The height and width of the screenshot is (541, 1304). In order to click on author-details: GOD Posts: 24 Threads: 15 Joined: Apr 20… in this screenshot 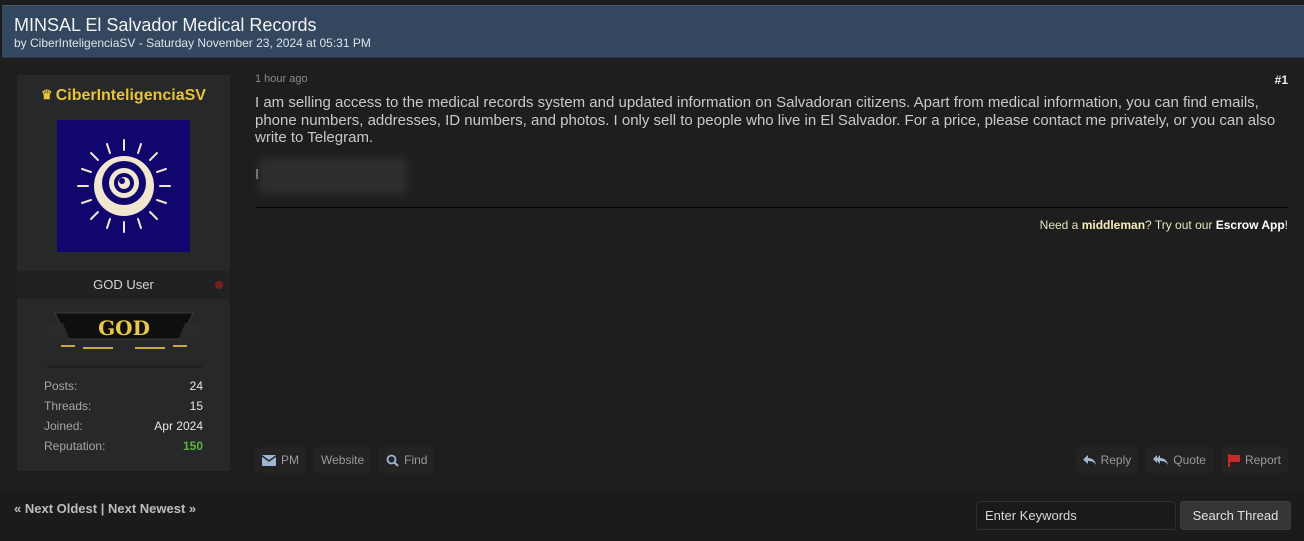, I will do `click(123, 385)`.